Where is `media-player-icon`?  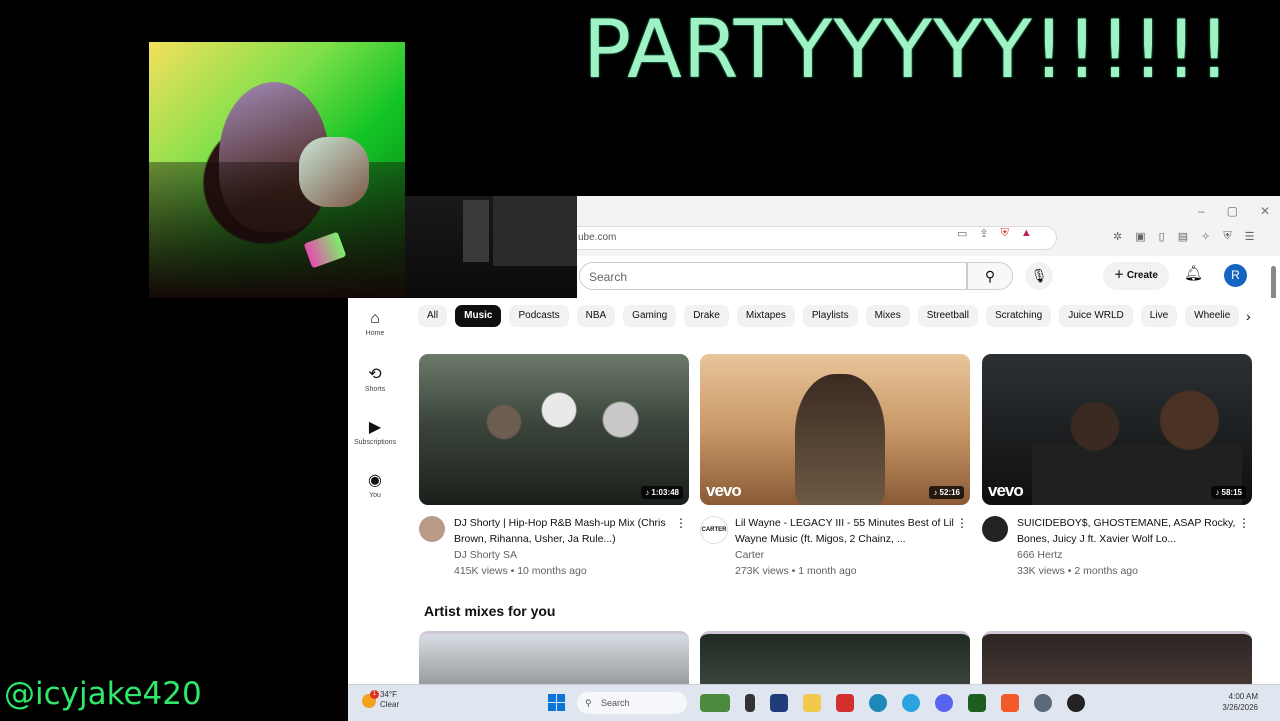
media-player-icon is located at coordinates (1076, 703).